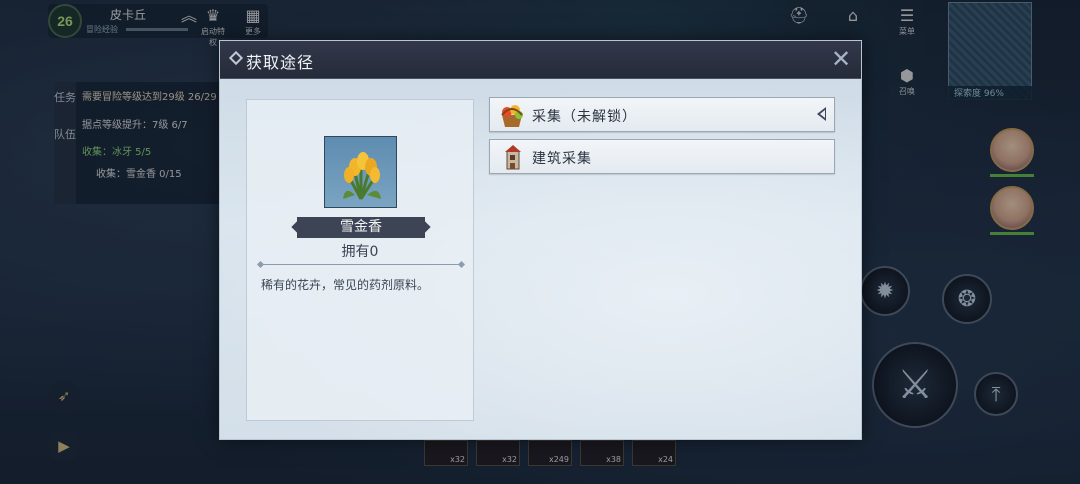 This screenshot has width=1080, height=484. I want to click on item-name: 雪金香, so click(361, 227).